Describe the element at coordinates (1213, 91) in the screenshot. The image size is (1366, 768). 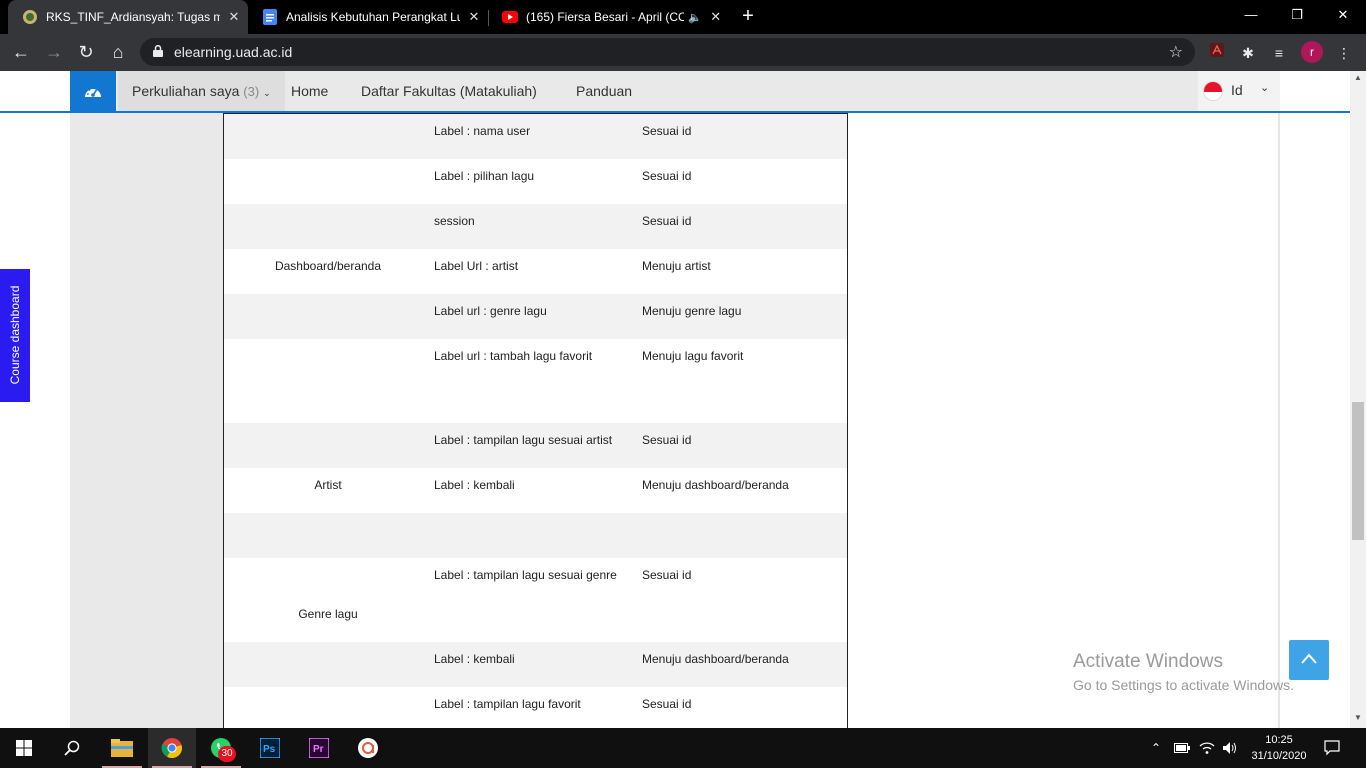
I see `indonesia-flag-icon` at that location.